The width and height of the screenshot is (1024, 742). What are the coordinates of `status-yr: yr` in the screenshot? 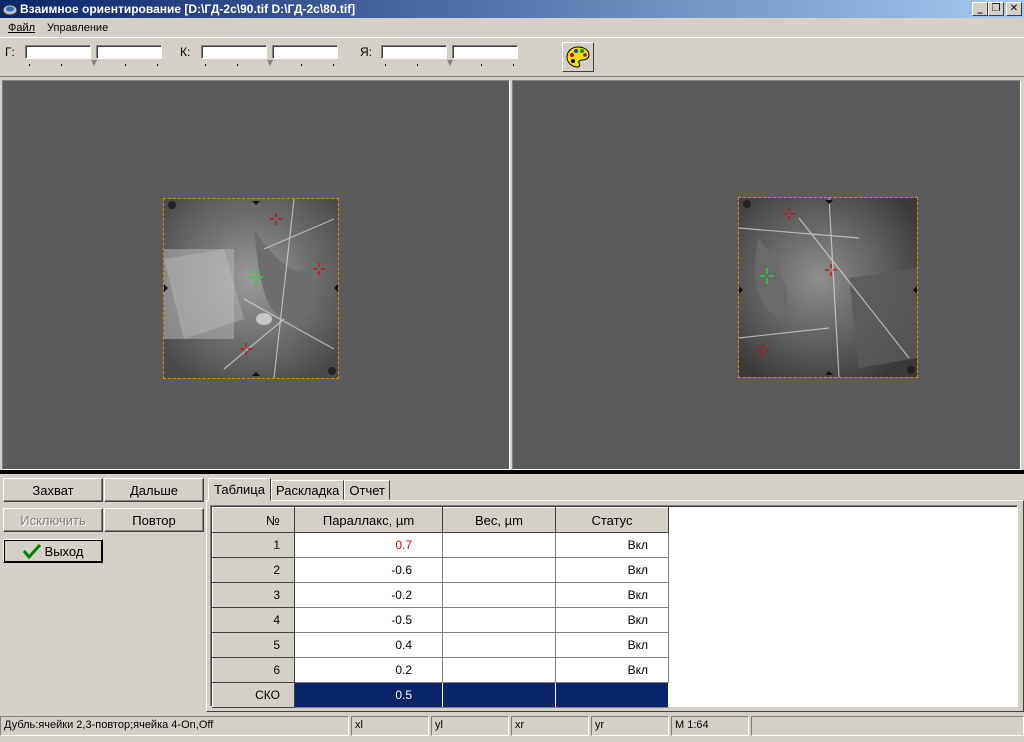 It's located at (630, 726).